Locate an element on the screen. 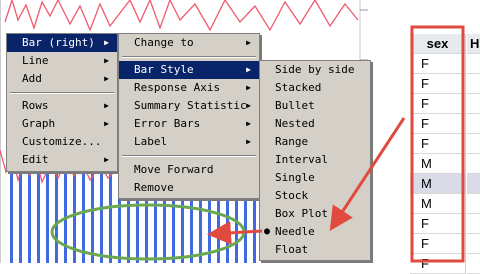 This screenshot has height=274, width=480. bar-style-interval: Interval is located at coordinates (315, 160).